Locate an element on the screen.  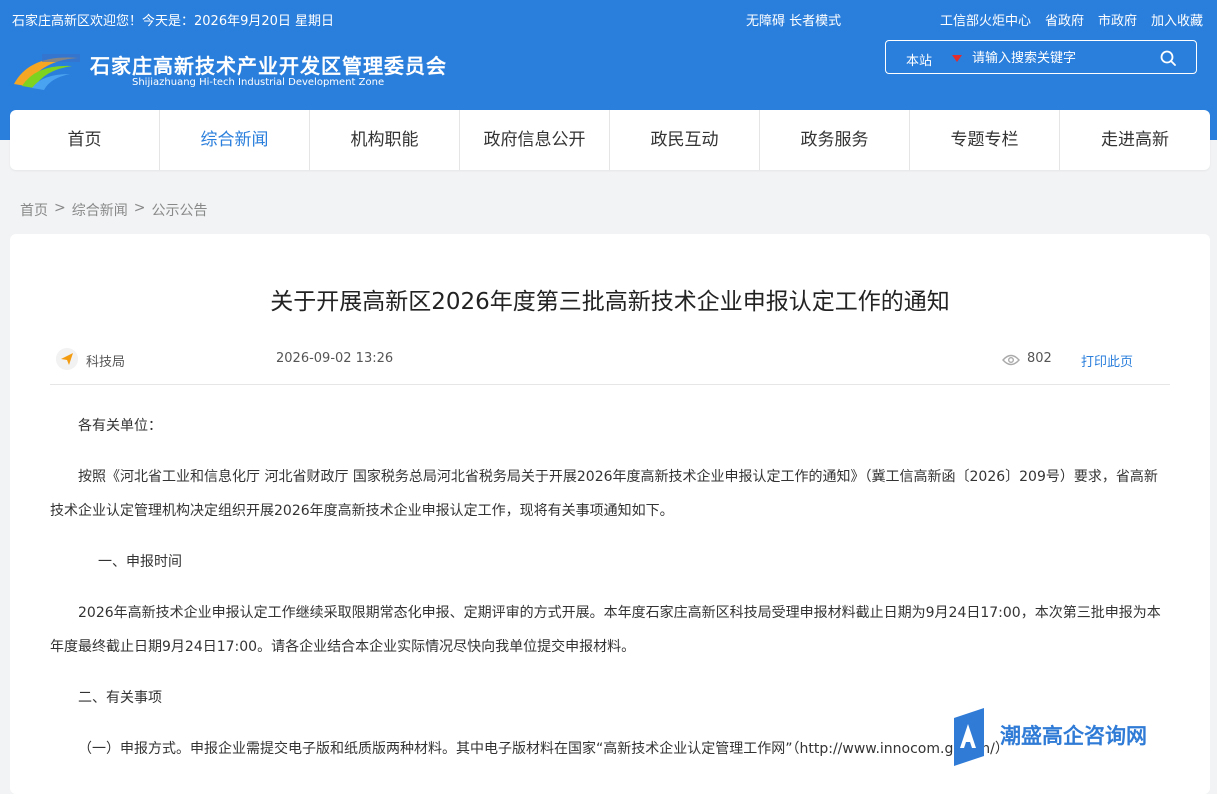
article-meta: 科技局 2026-09-02 13:26 802 打印此页 is located at coordinates (610, 362).